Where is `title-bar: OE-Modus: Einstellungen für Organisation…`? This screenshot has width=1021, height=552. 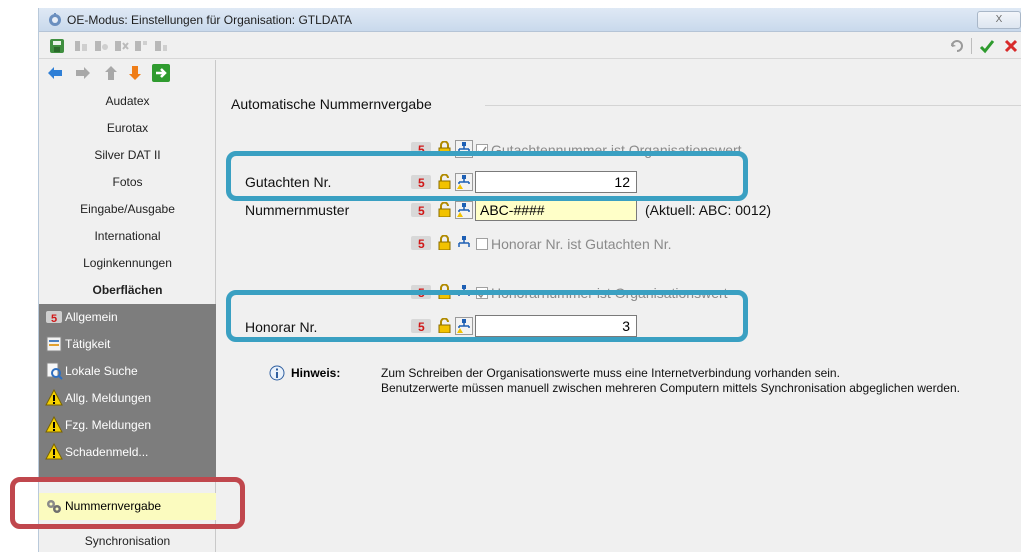 title-bar: OE-Modus: Einstellungen für Organisation… is located at coordinates (530, 20).